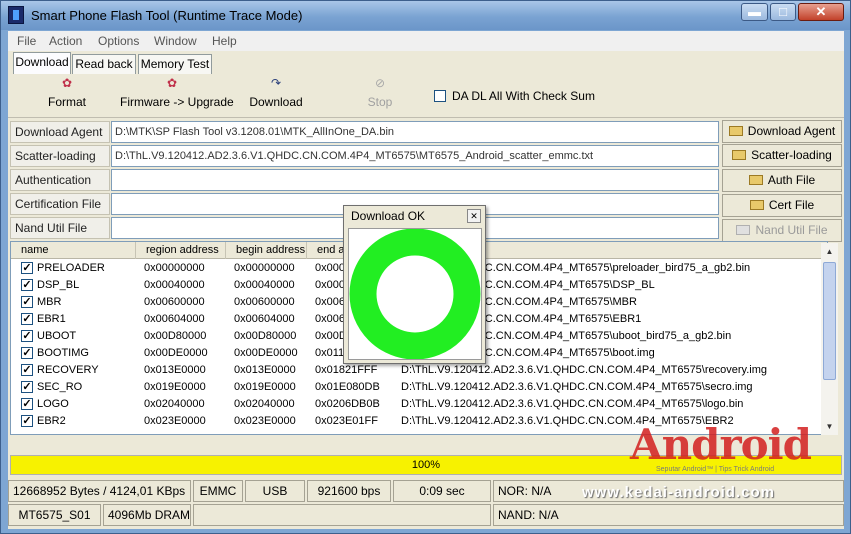 Image resolution: width=851 pixels, height=534 pixels. I want to click on stop-button: ⊘ Stop, so click(380, 92).